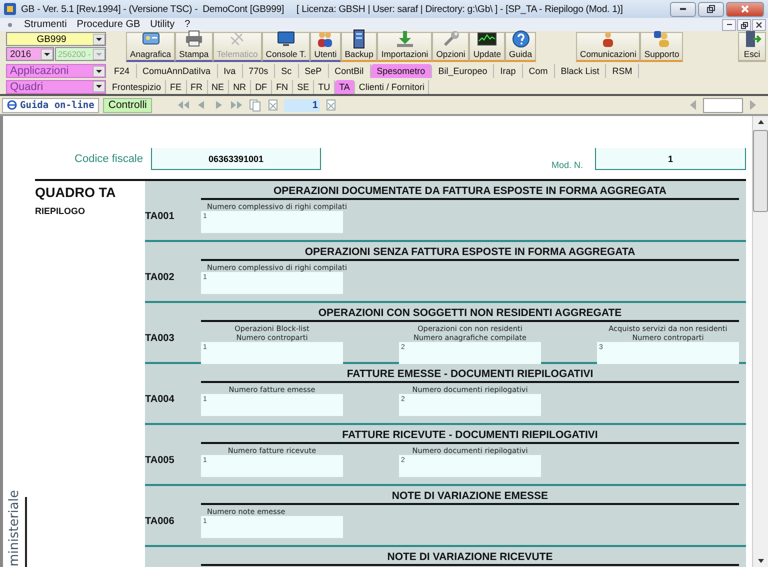 The width and height of the screenshot is (768, 567). I want to click on model-number-field: 1, so click(670, 159).